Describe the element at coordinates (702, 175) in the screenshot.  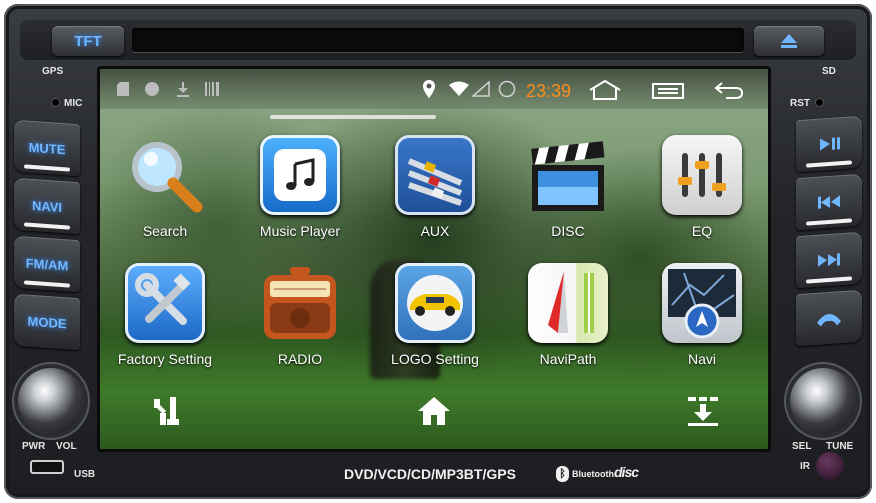
I see `equalizer-icon` at that location.